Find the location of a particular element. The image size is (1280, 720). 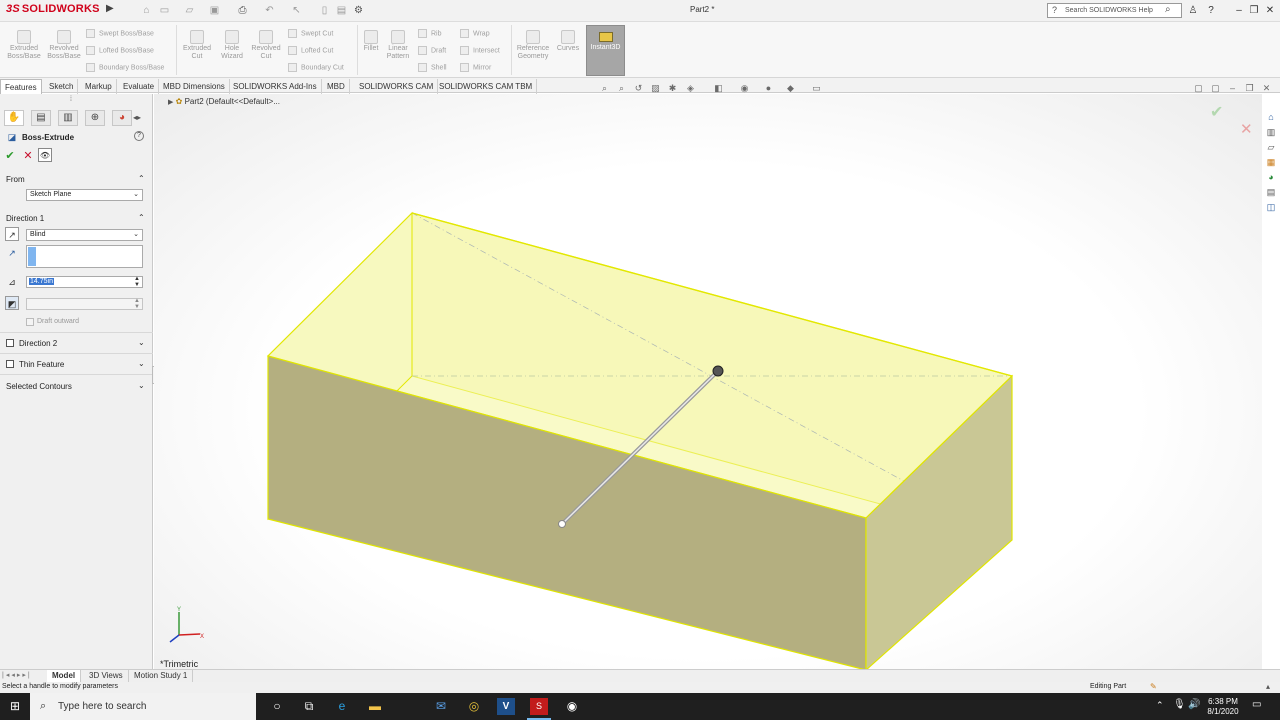

custom-properties-icon: ▤ is located at coordinates (1271, 192).